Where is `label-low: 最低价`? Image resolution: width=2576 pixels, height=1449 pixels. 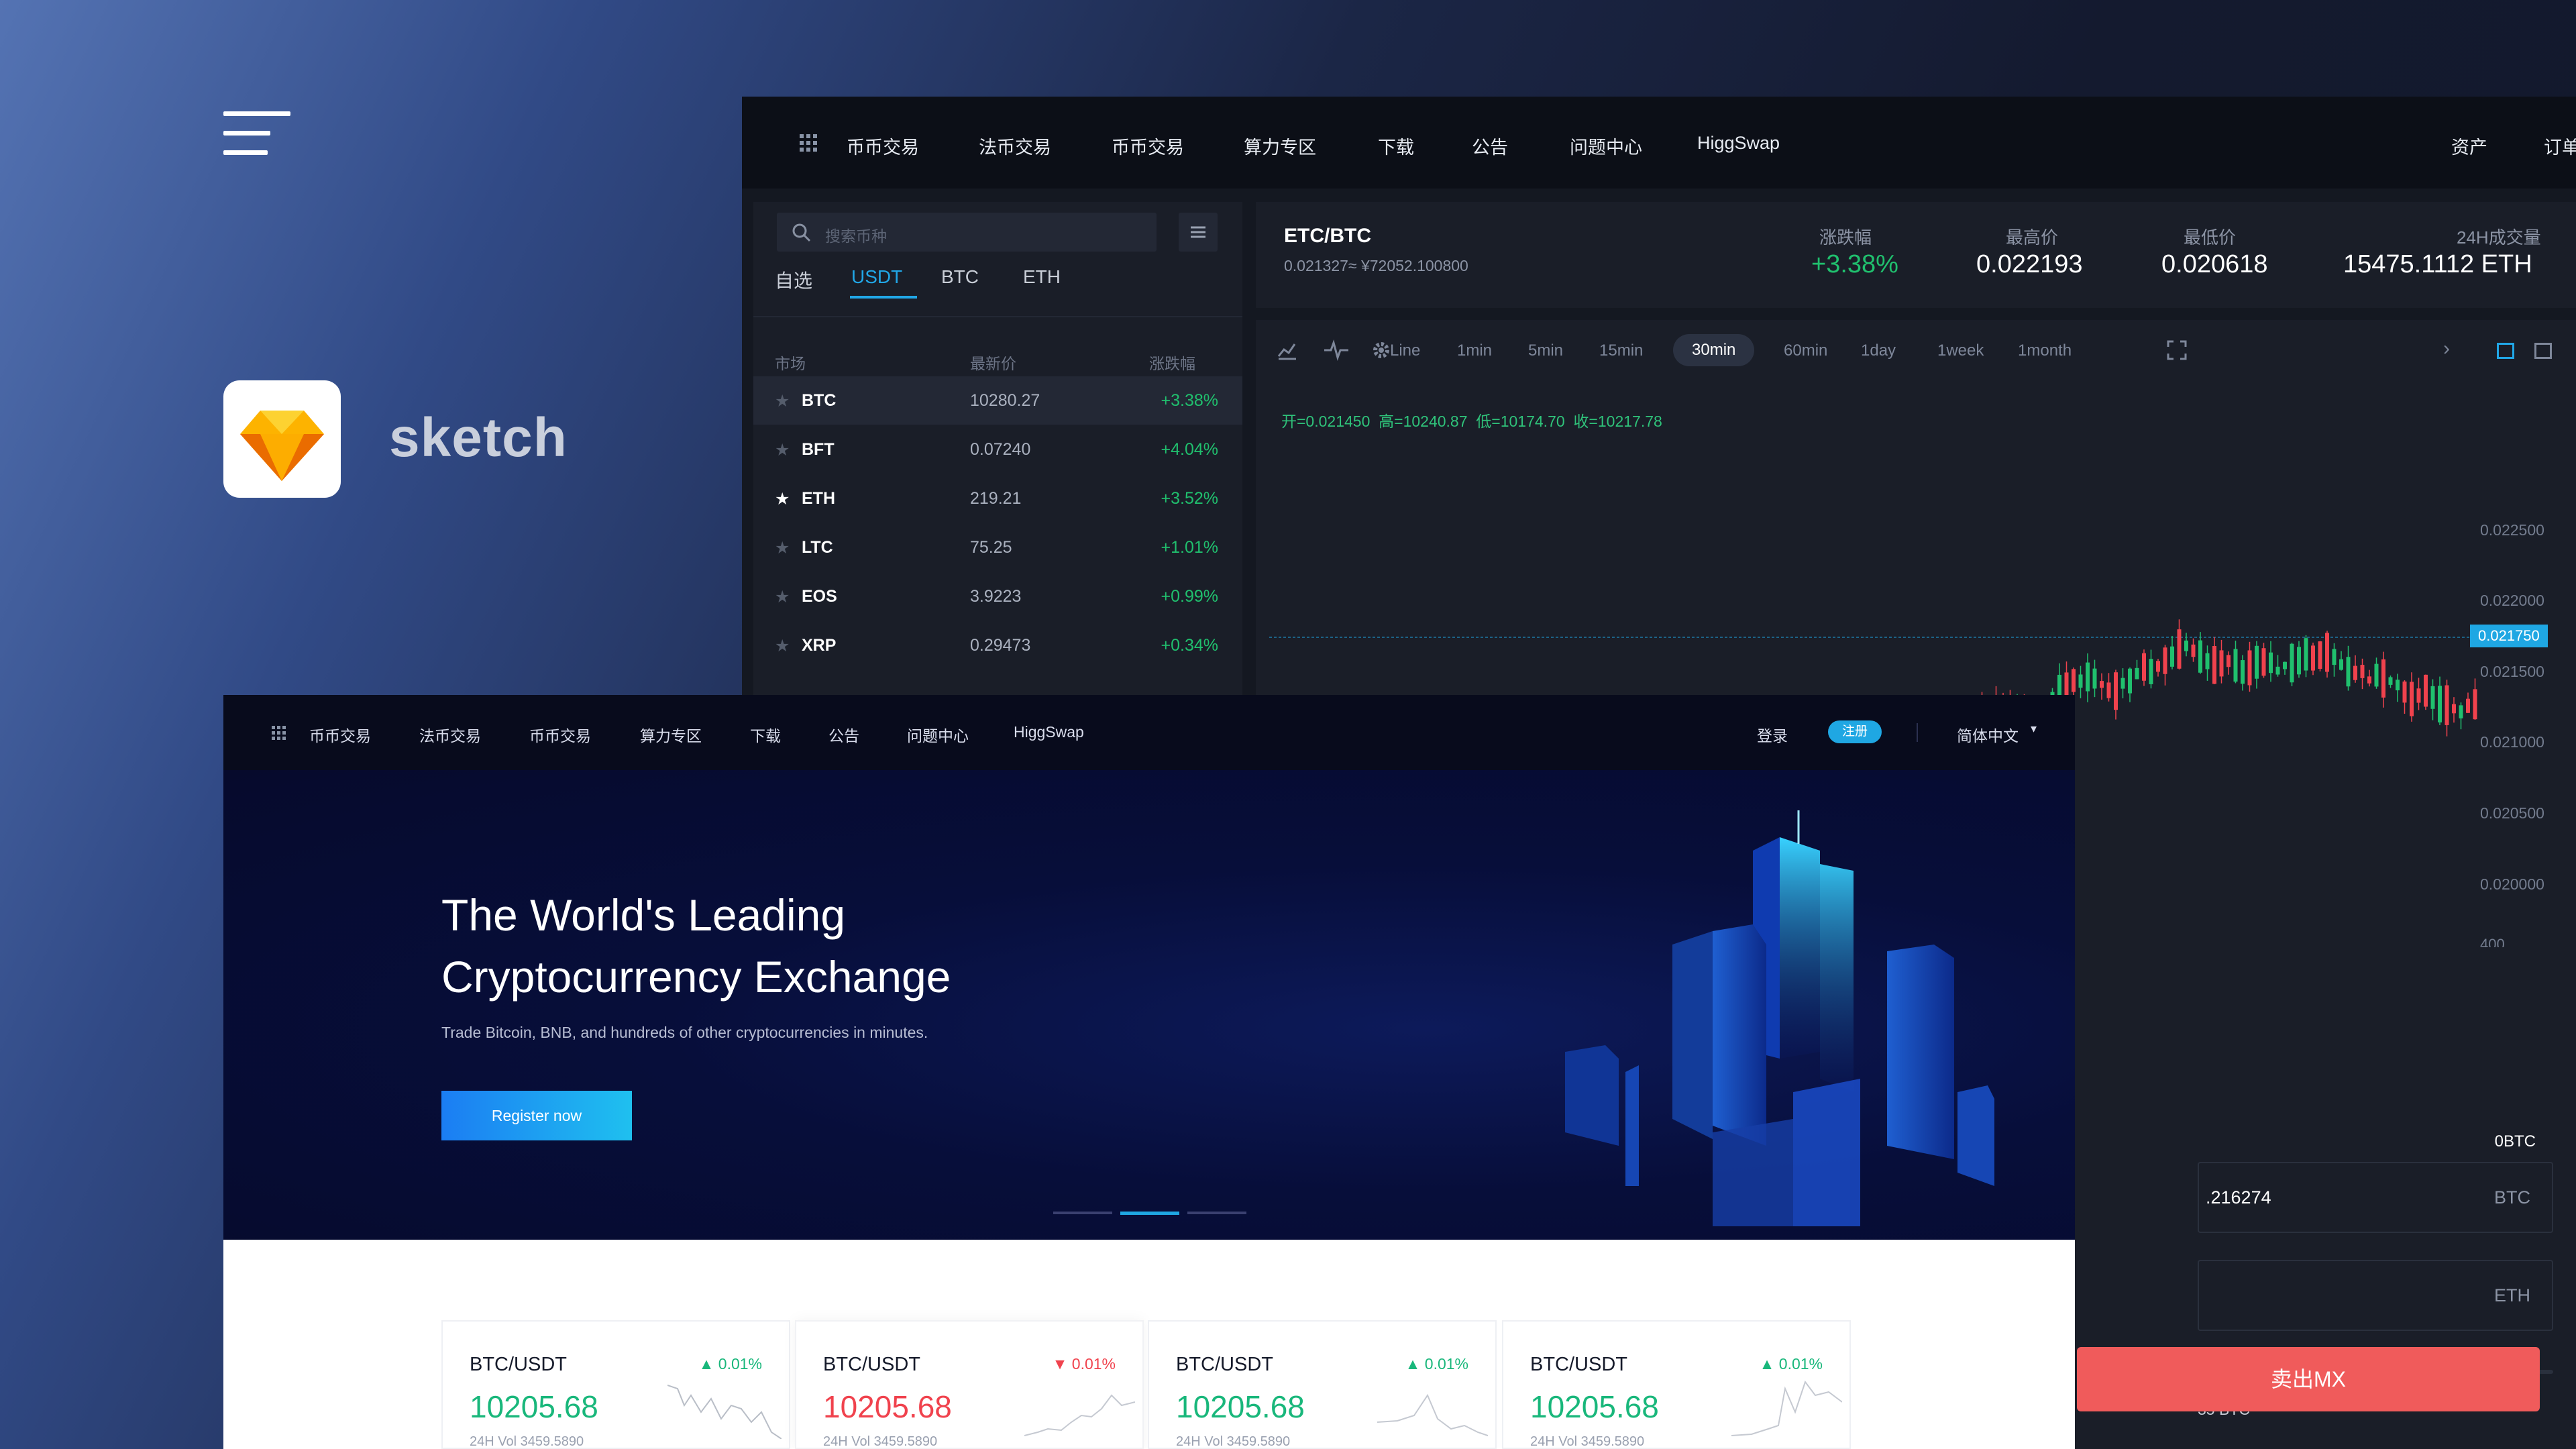 label-low: 最低价 is located at coordinates (2210, 237).